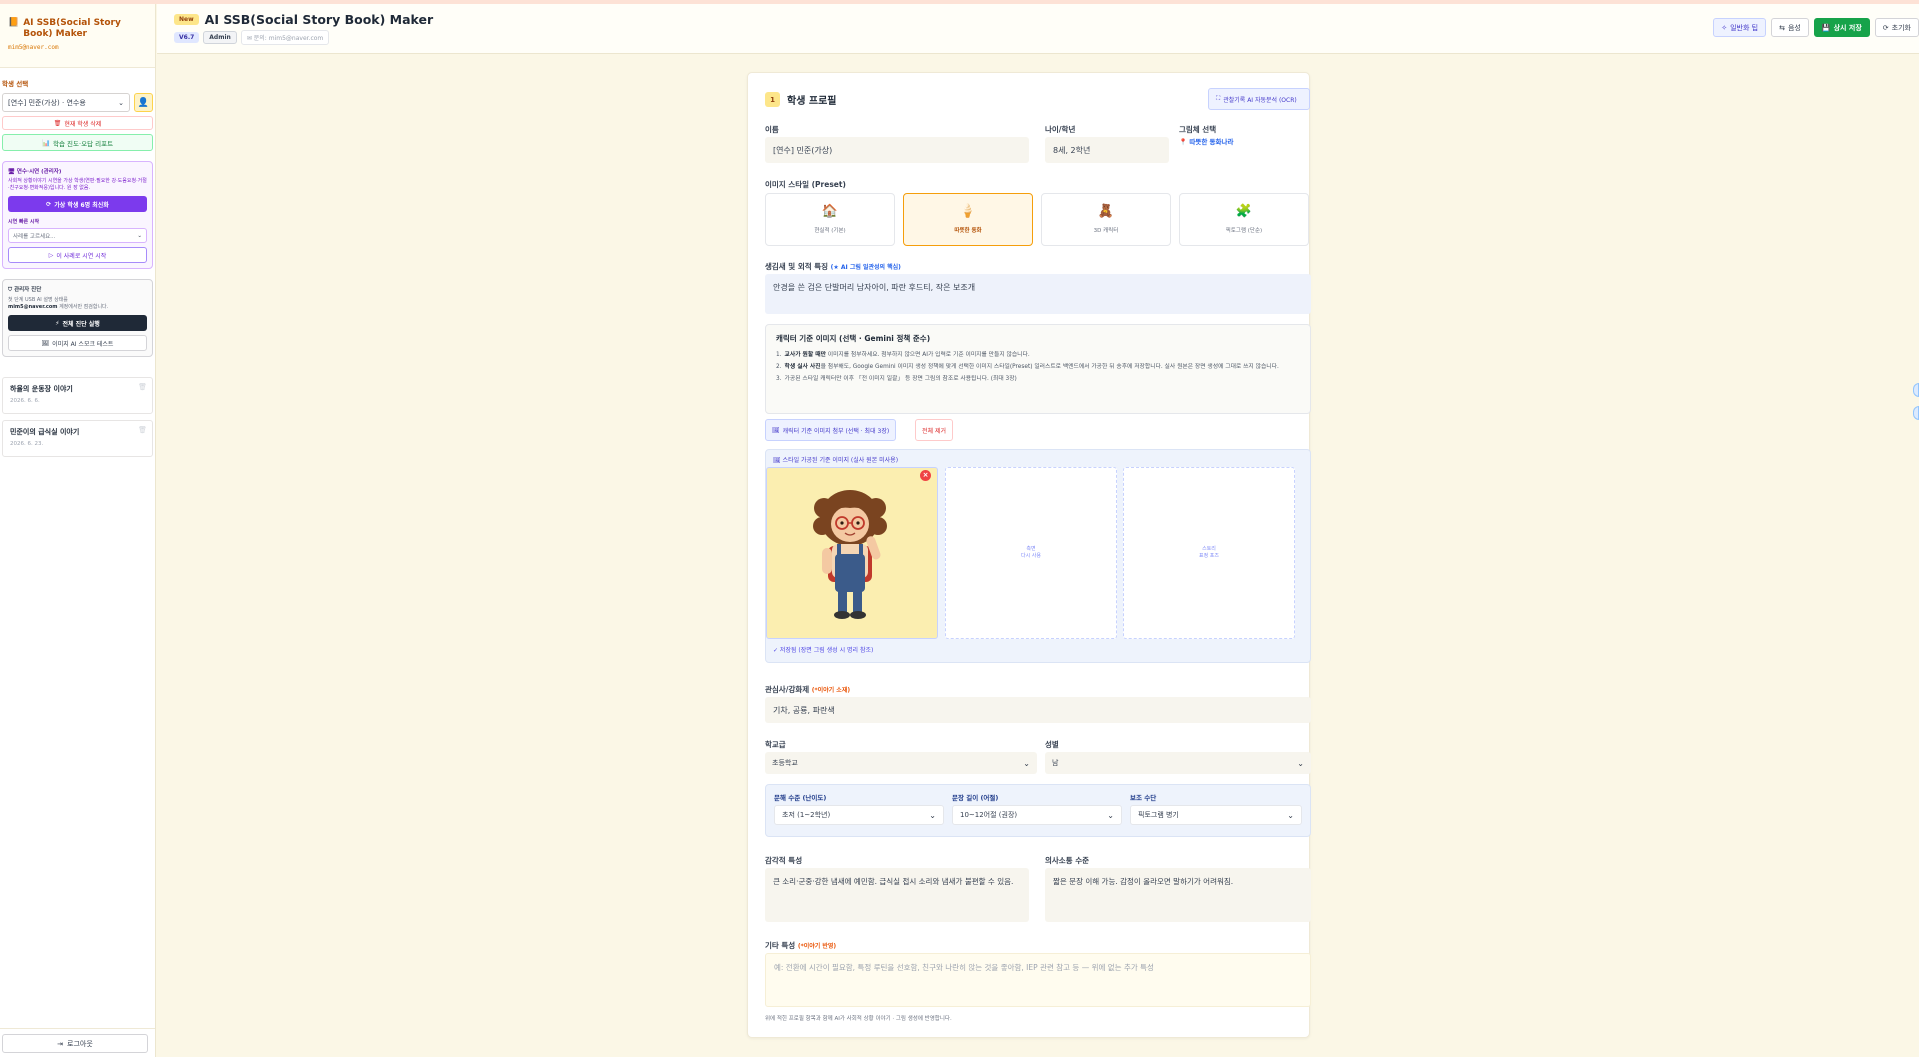 The image size is (1919, 1057). What do you see at coordinates (77, 438) in the screenshot?
I see `story-item: 민준이의 급식실 이야기 2026. 6. 23. 🗑` at bounding box center [77, 438].